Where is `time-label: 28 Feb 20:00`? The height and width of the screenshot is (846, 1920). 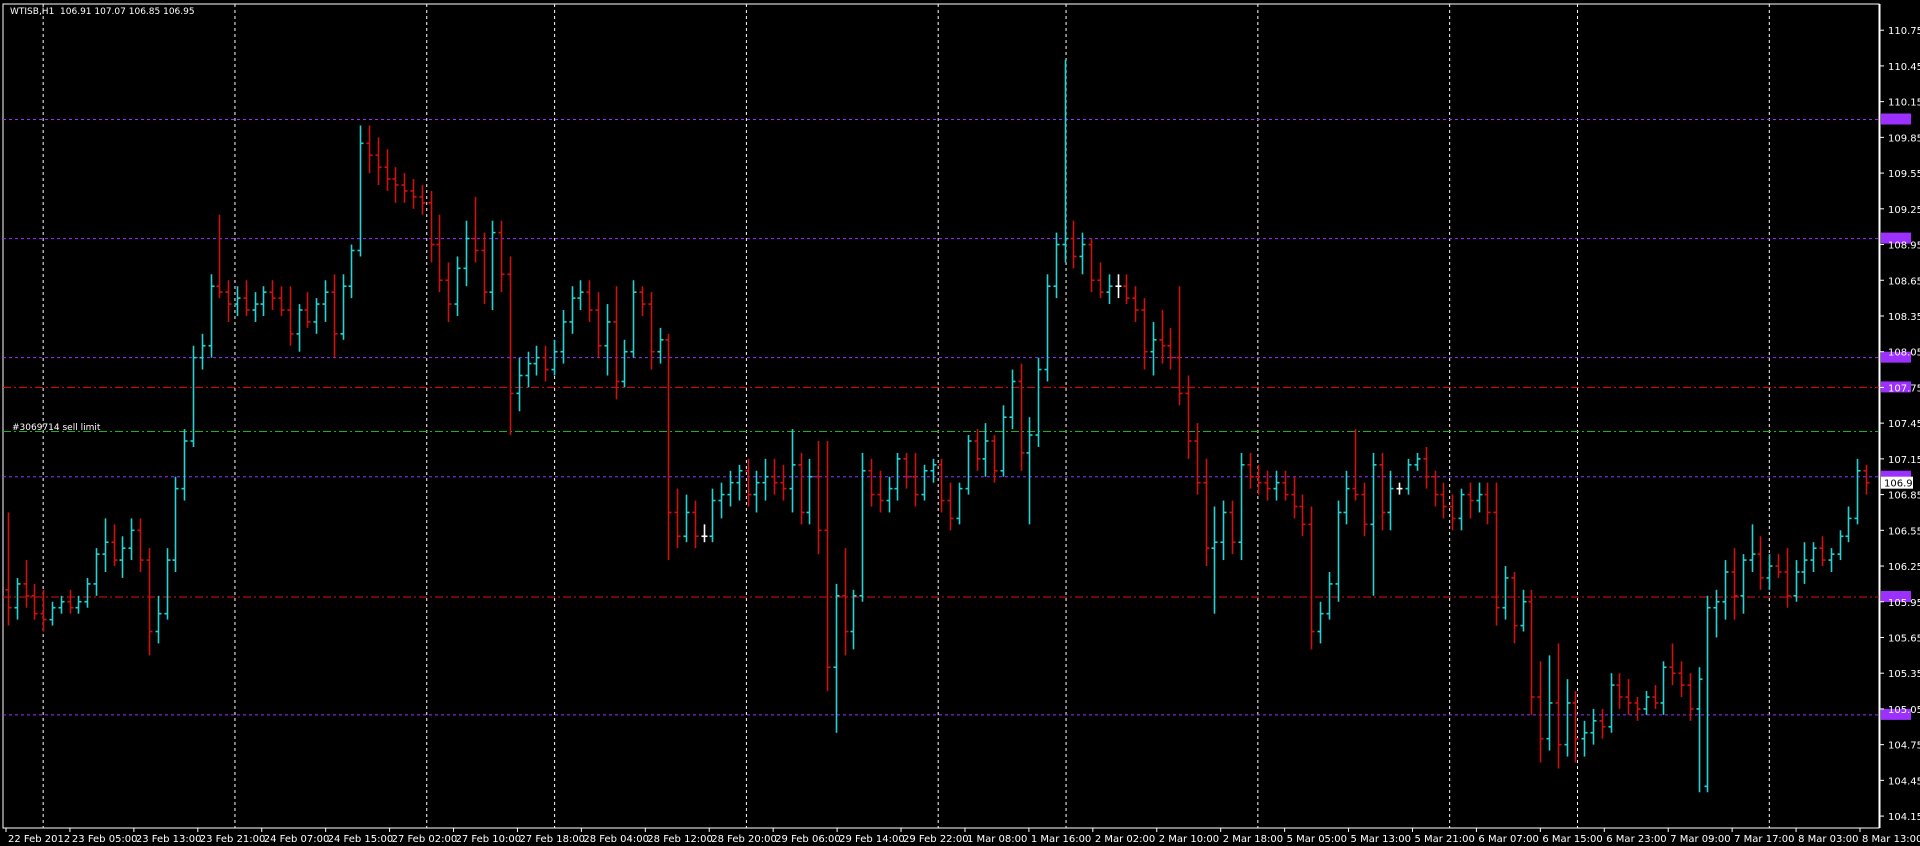 time-label: 28 Feb 20:00 is located at coordinates (744, 839).